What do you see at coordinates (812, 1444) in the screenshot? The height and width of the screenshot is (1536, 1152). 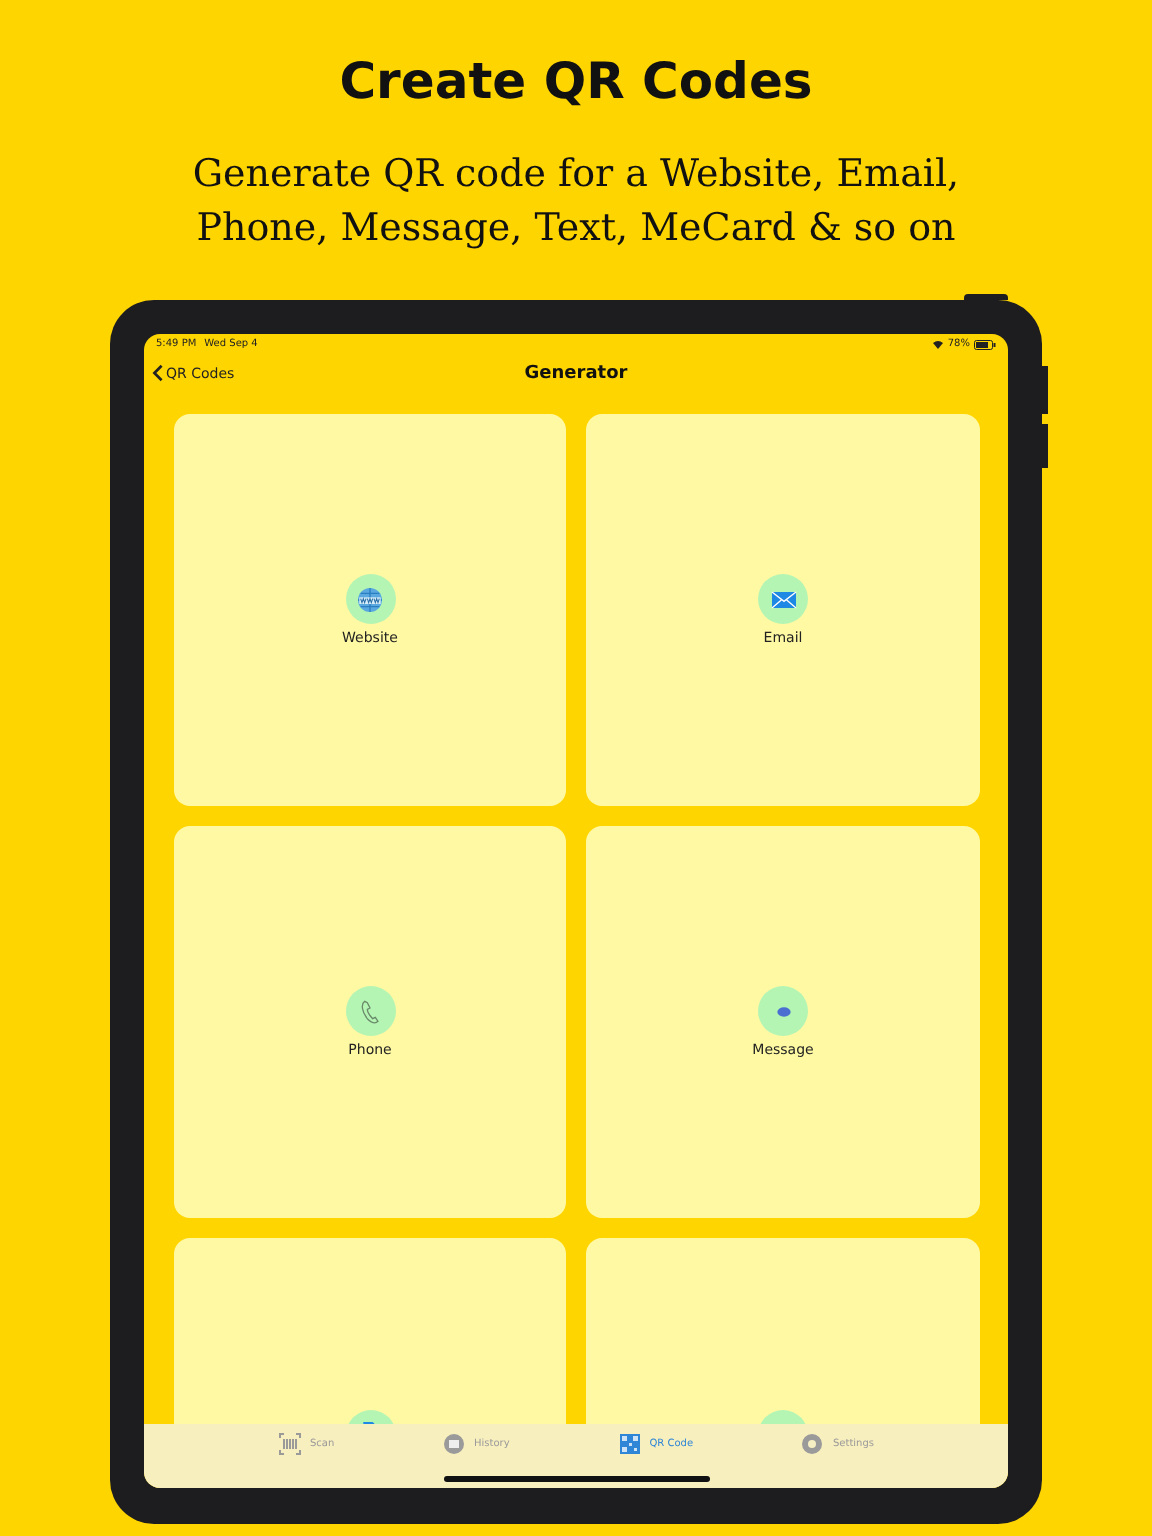 I see `gear-icon` at bounding box center [812, 1444].